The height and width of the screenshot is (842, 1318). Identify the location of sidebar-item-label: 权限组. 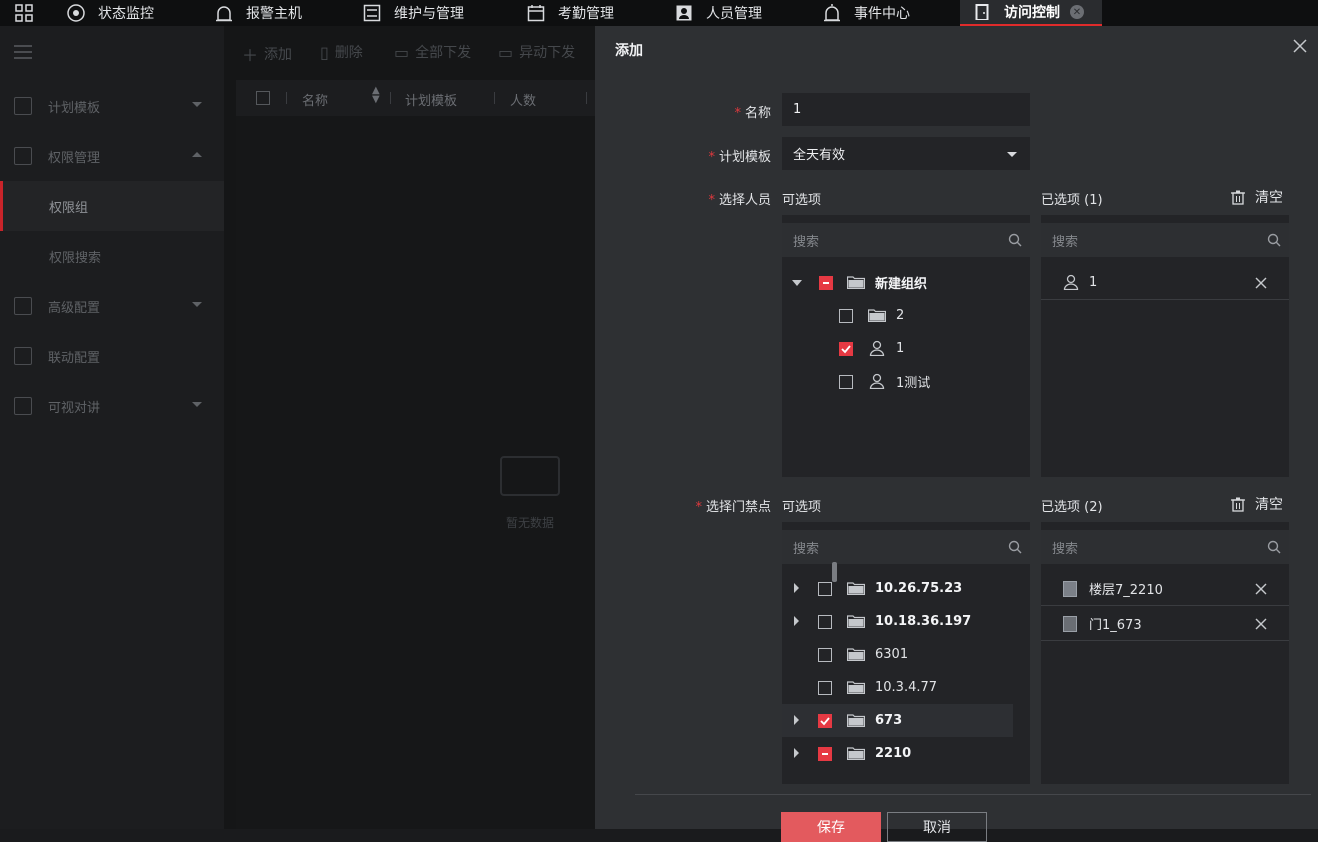
(69, 208).